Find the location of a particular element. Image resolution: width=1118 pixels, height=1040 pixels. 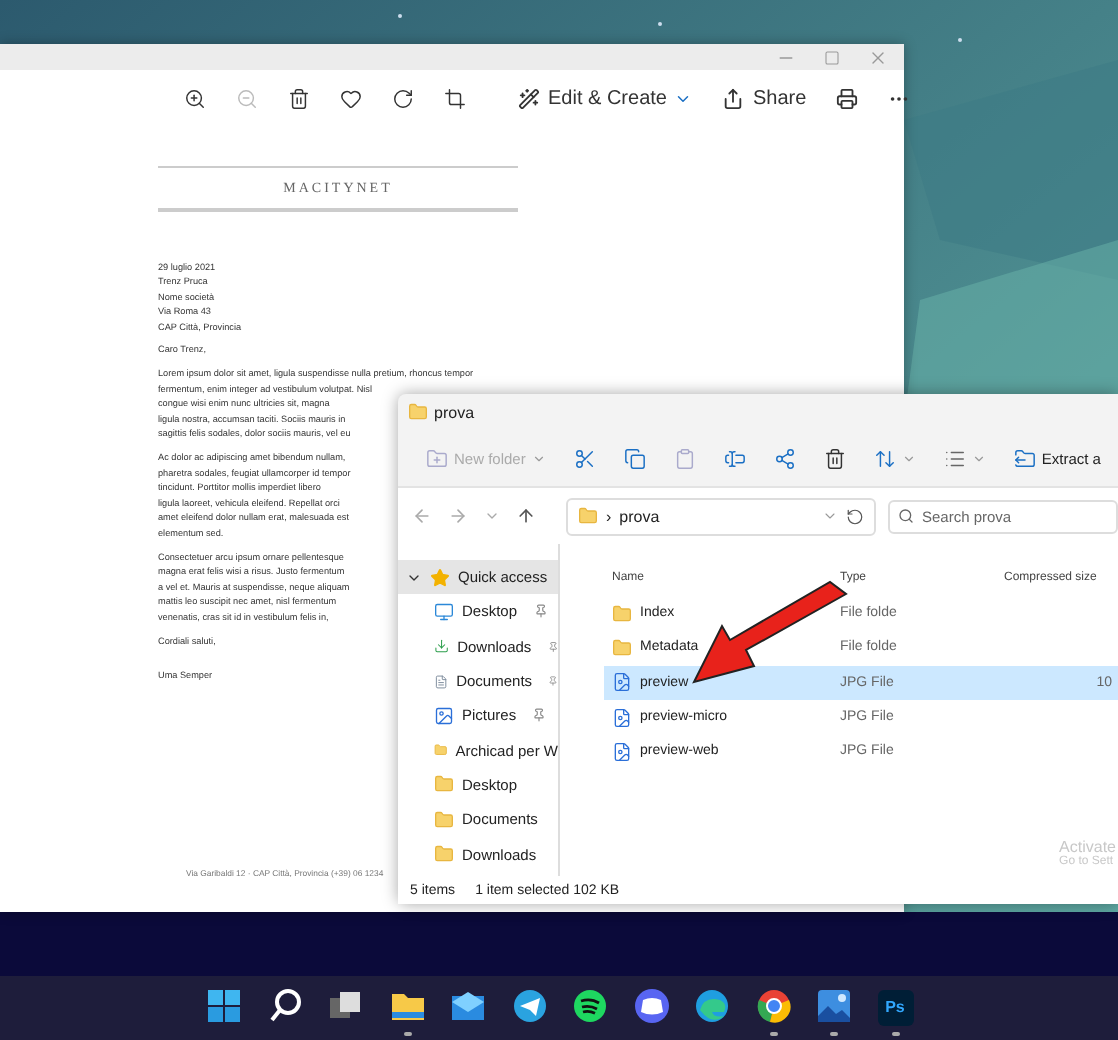

circle-icon is located at coordinates (773, 1005).